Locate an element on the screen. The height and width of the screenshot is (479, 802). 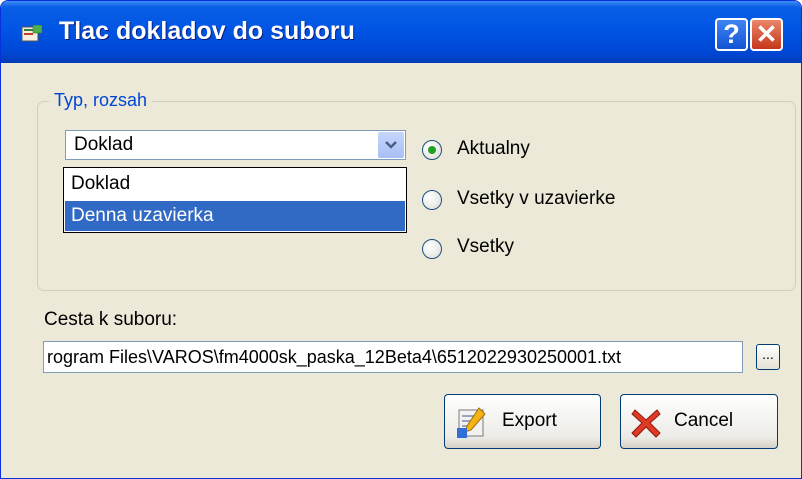
combo-value: Doklad is located at coordinates (104, 144).